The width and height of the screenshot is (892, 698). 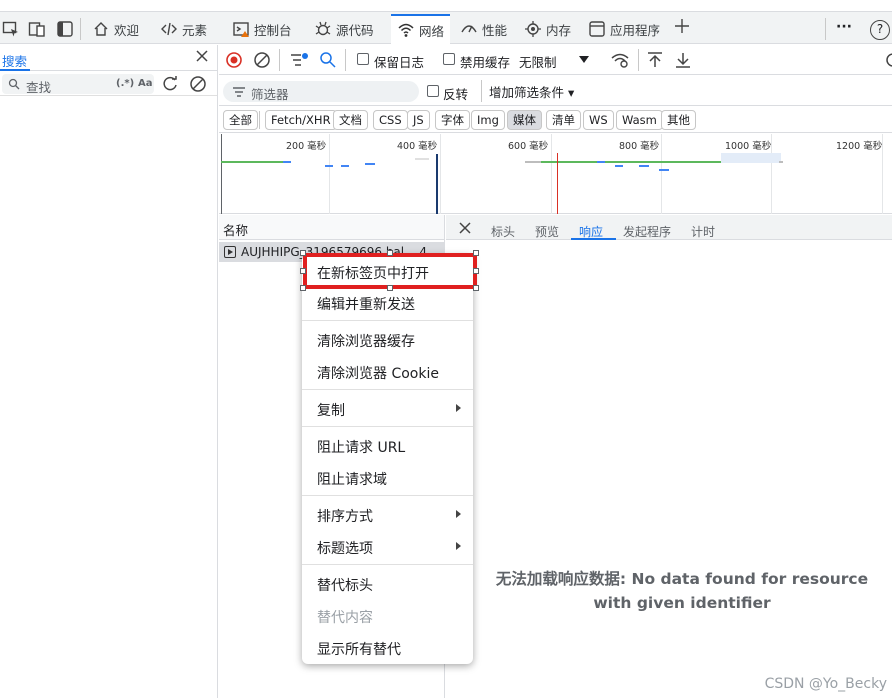 I want to click on settings-gear-icon, so click(x=887, y=60).